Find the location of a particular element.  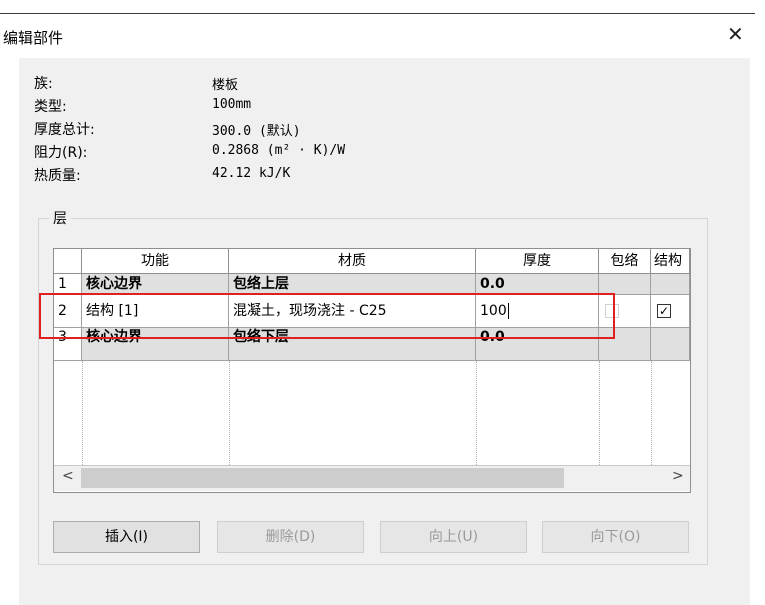

top-divider is located at coordinates (377, 13).